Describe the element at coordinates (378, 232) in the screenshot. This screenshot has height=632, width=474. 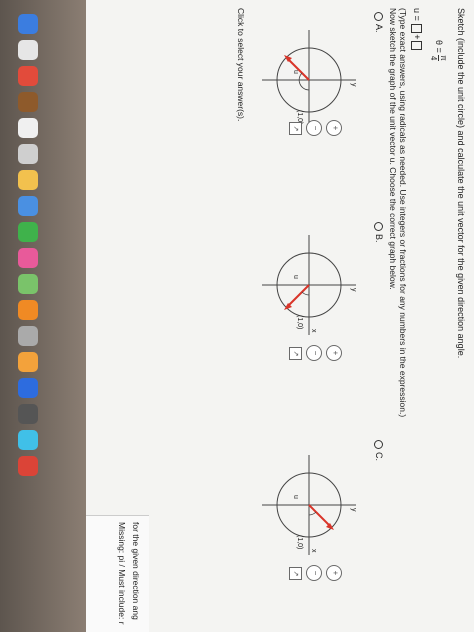
I see `option-b: B.` at that location.